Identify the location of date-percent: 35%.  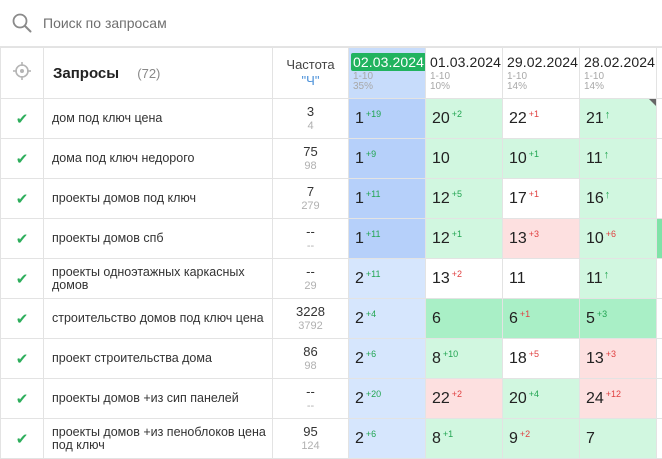
(363, 86).